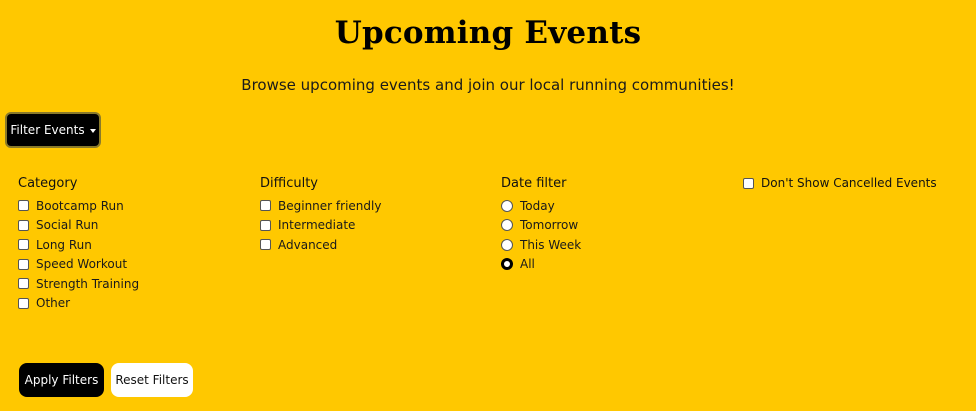  I want to click on option-label: All, so click(527, 264).